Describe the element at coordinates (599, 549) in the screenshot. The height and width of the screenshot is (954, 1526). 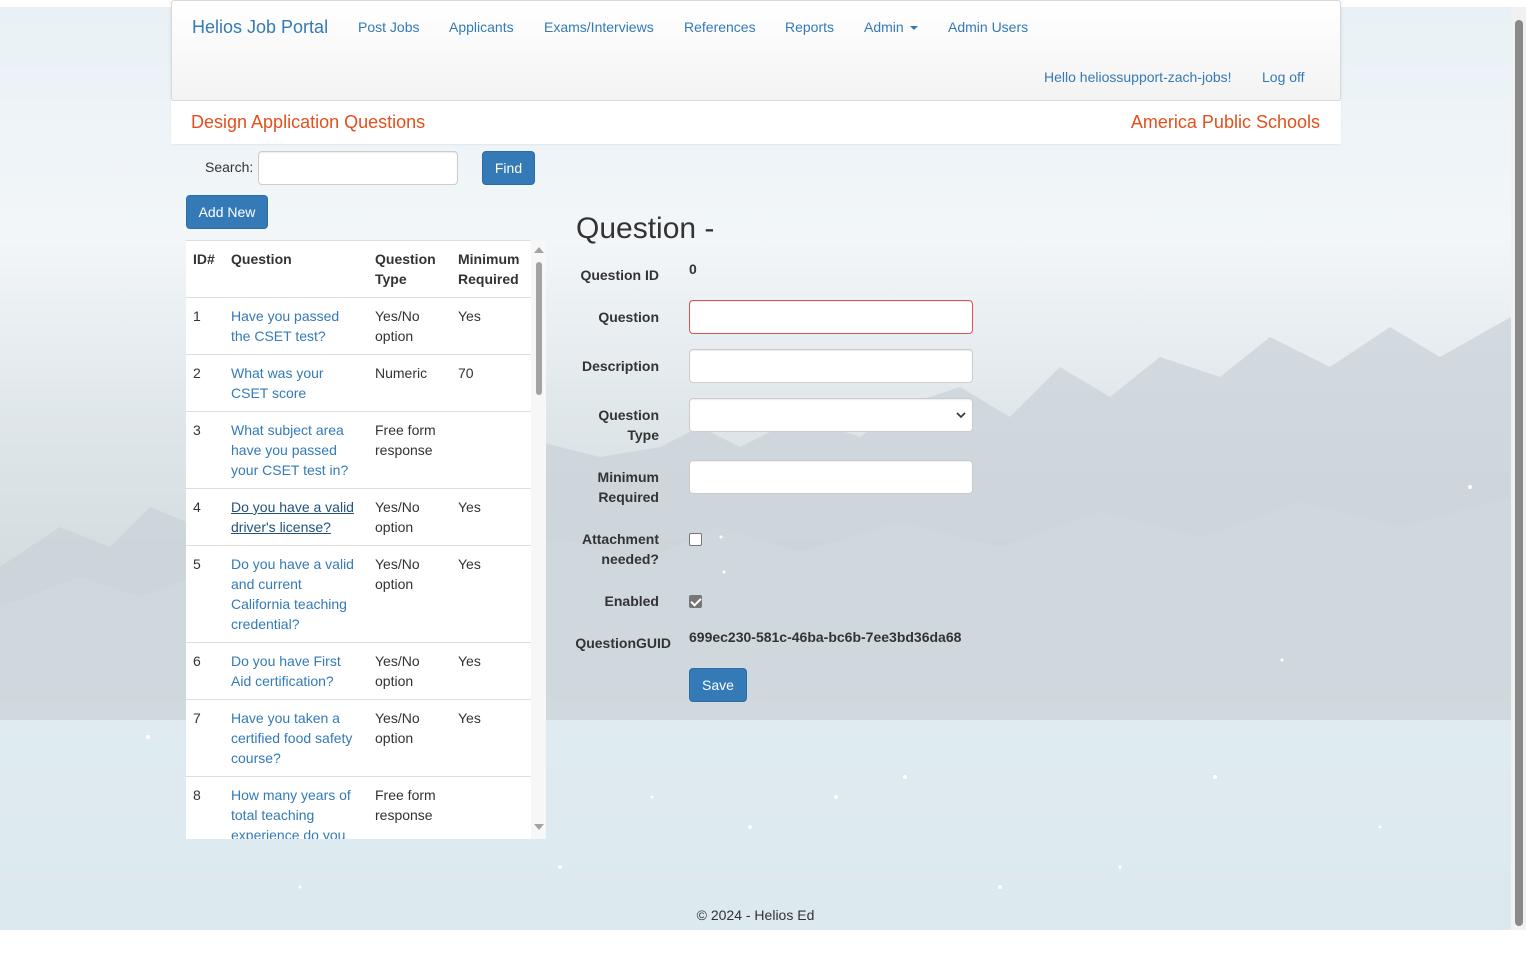
I see `attachment-needed-label: Attachment needed?` at that location.